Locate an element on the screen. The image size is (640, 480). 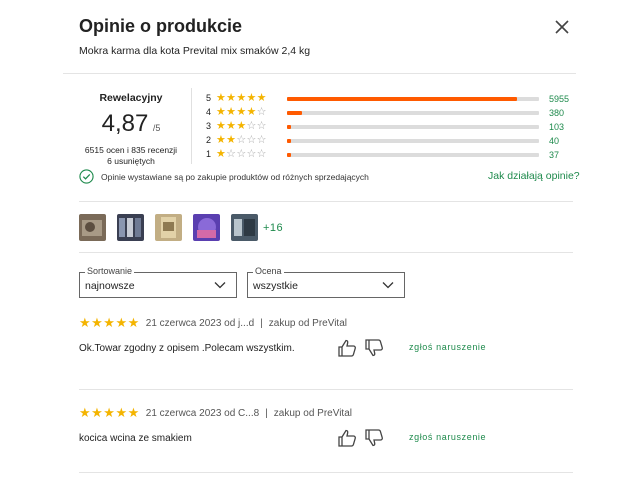
review-photos: +16 is located at coordinates (181, 227).